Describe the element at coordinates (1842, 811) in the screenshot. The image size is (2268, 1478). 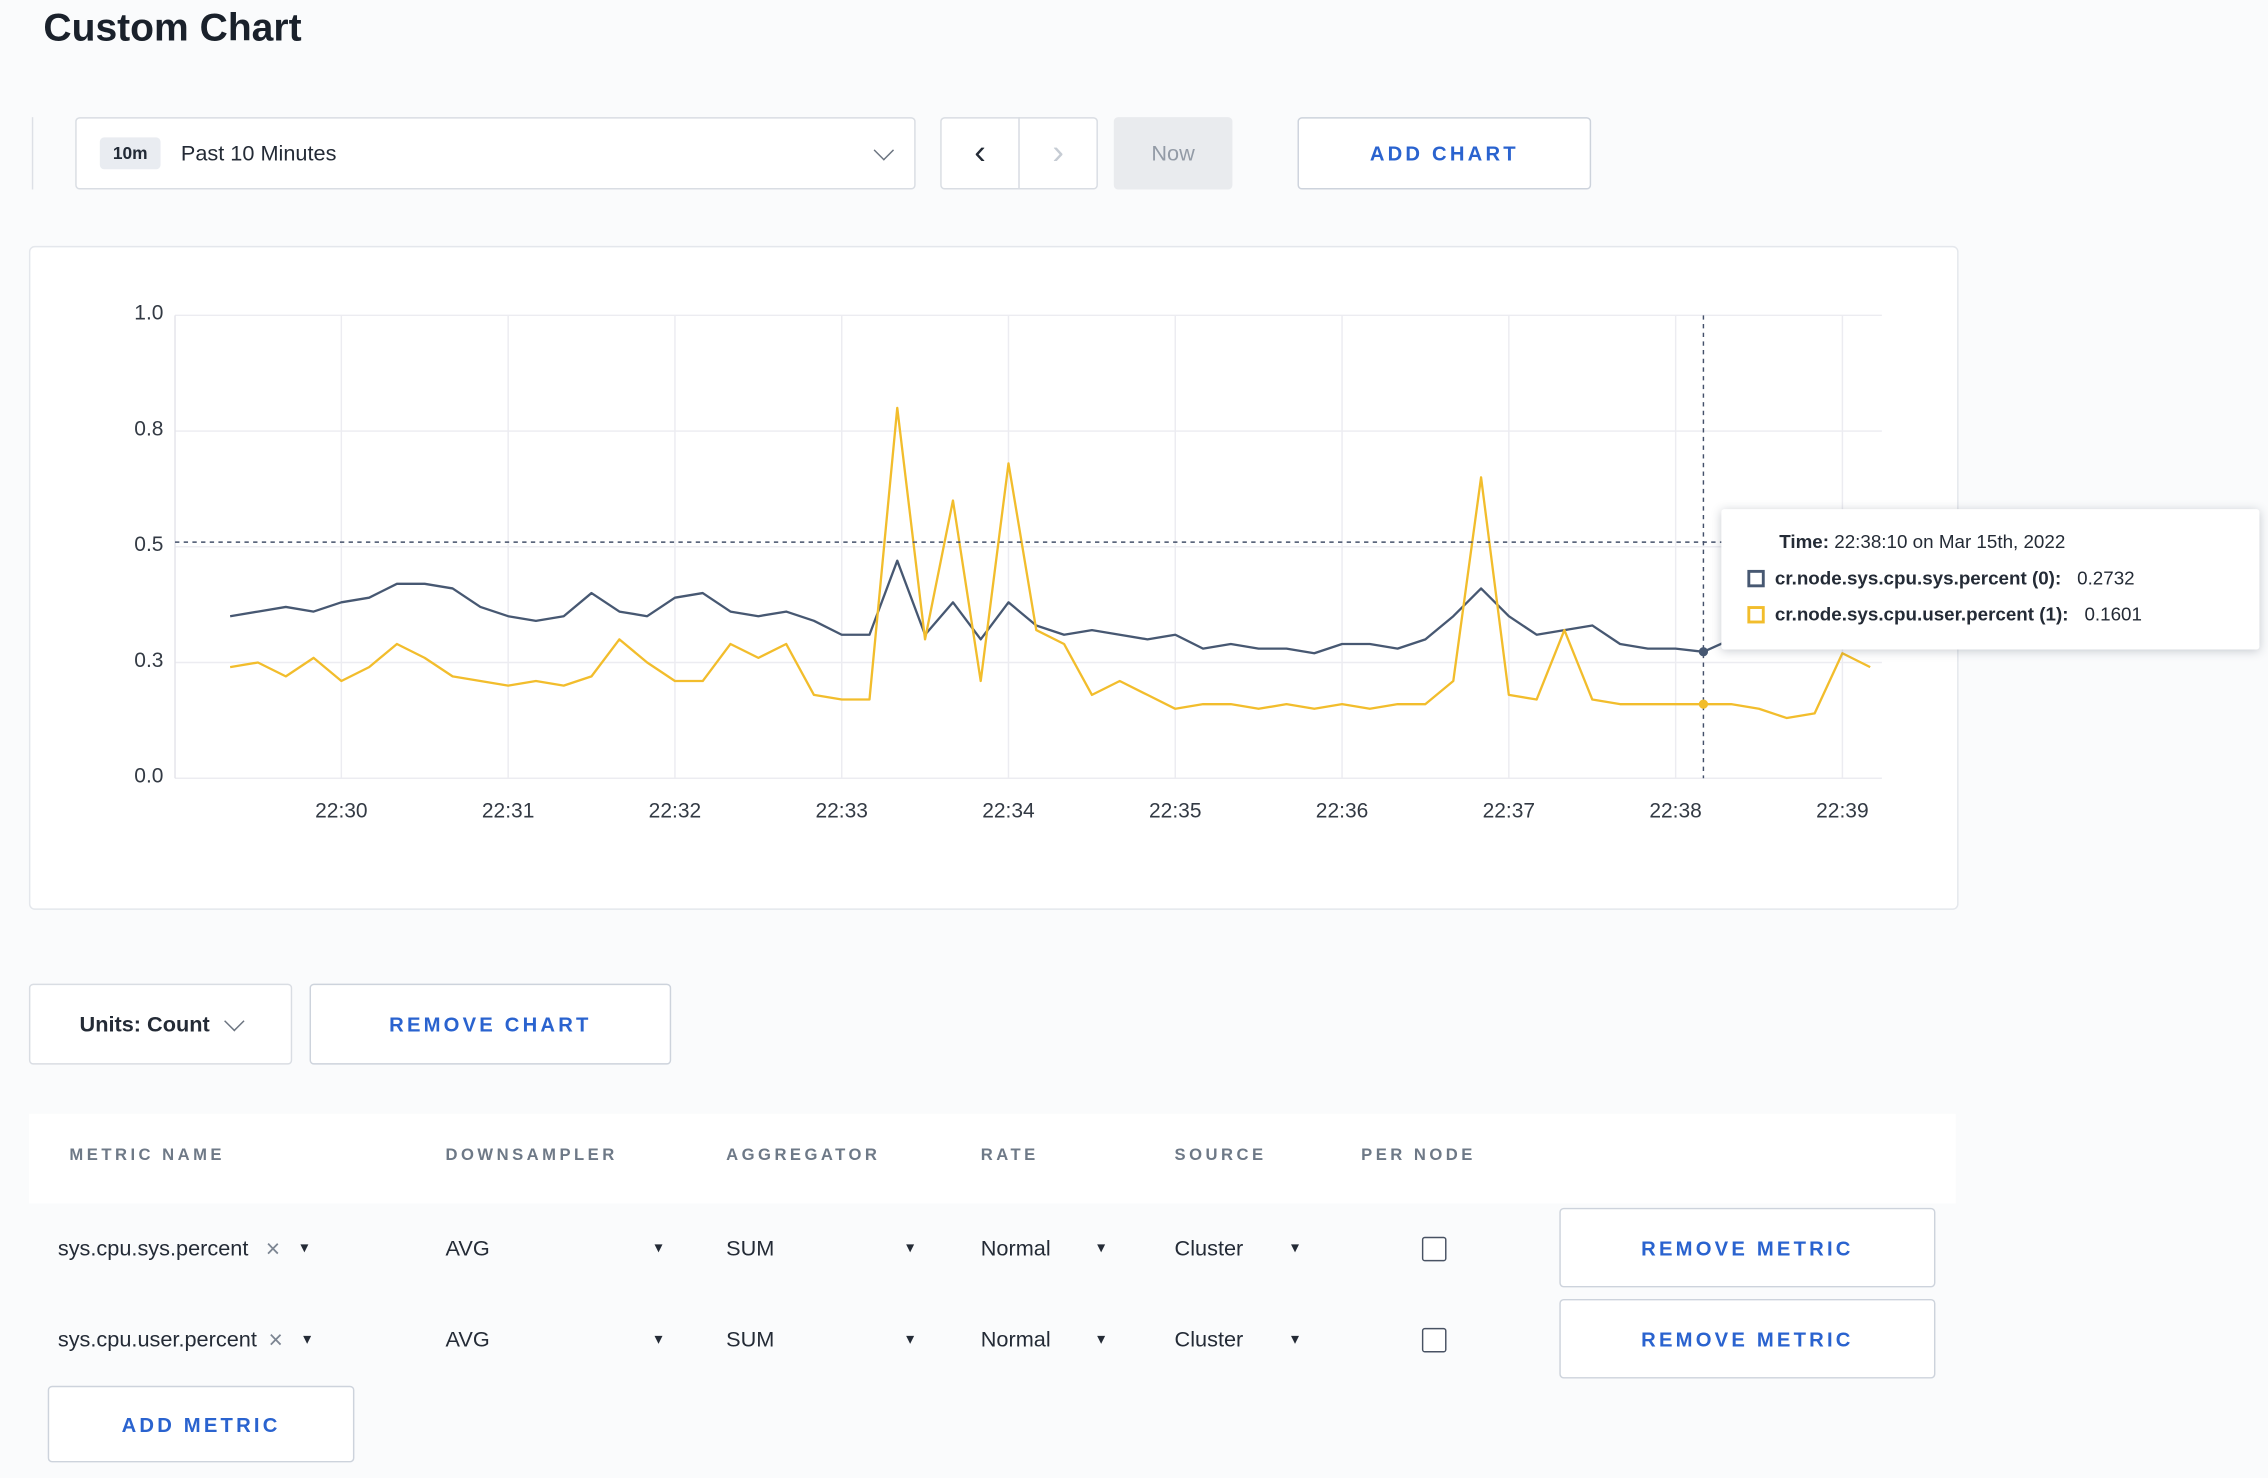
I see `x-tick-label: 22:39` at that location.